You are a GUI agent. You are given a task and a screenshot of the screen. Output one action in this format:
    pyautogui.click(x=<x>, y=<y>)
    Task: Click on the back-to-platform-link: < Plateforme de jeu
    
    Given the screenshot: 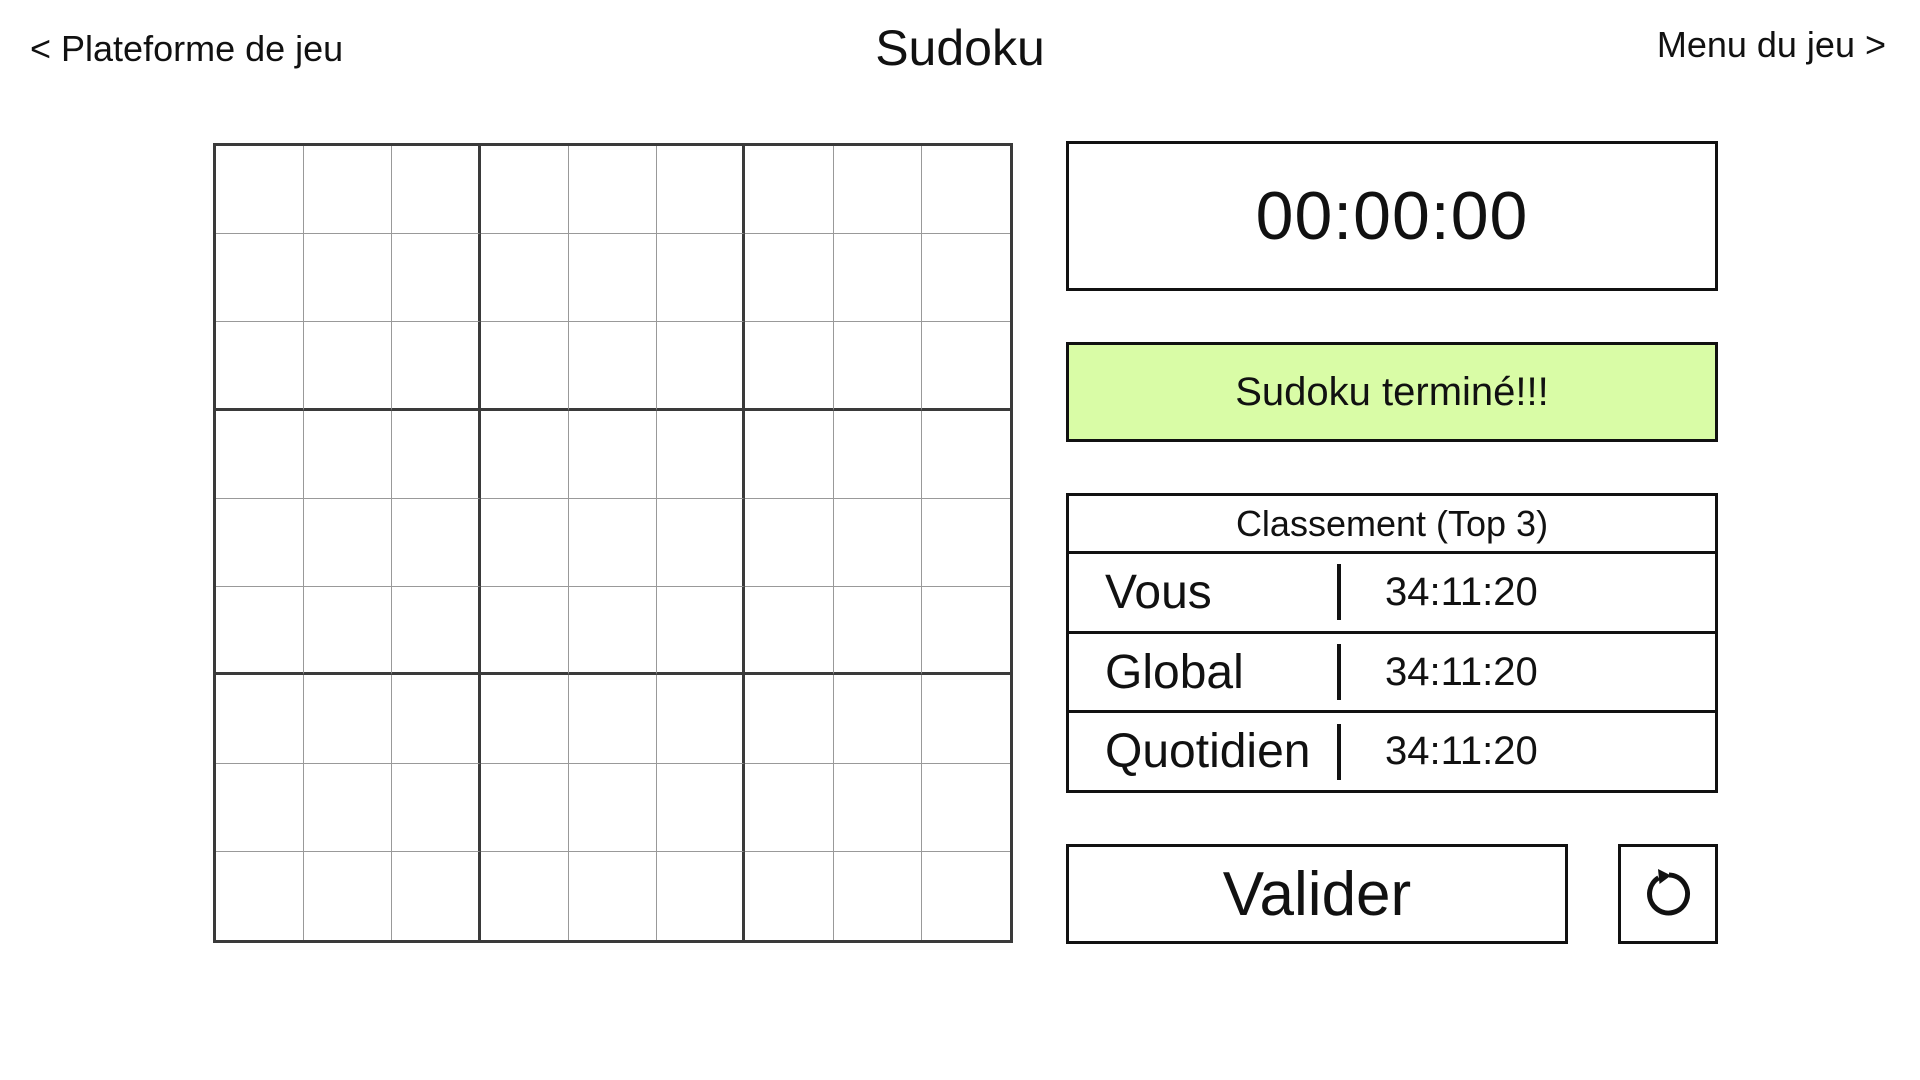 What is the action you would take?
    pyautogui.click(x=186, y=49)
    